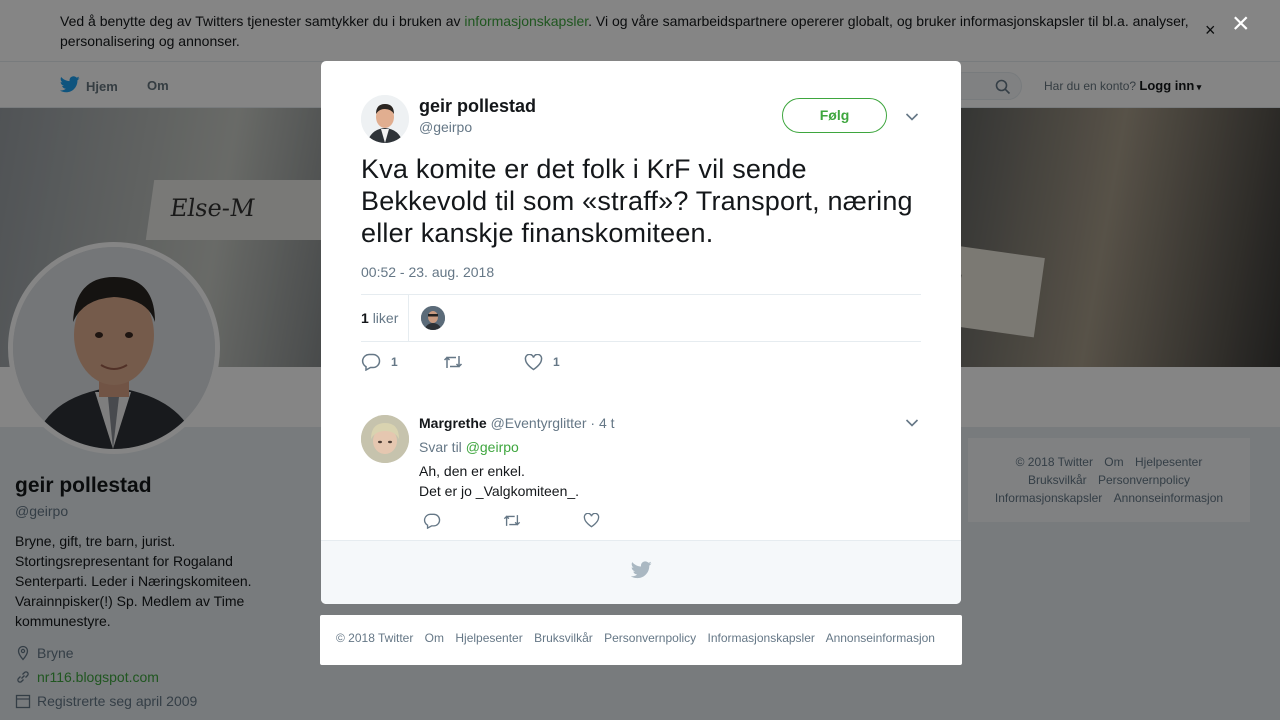 This screenshot has width=1280, height=720. Describe the element at coordinates (472, 471) in the screenshot. I see `reply-text-line-1: Ah, den er enkel.` at that location.